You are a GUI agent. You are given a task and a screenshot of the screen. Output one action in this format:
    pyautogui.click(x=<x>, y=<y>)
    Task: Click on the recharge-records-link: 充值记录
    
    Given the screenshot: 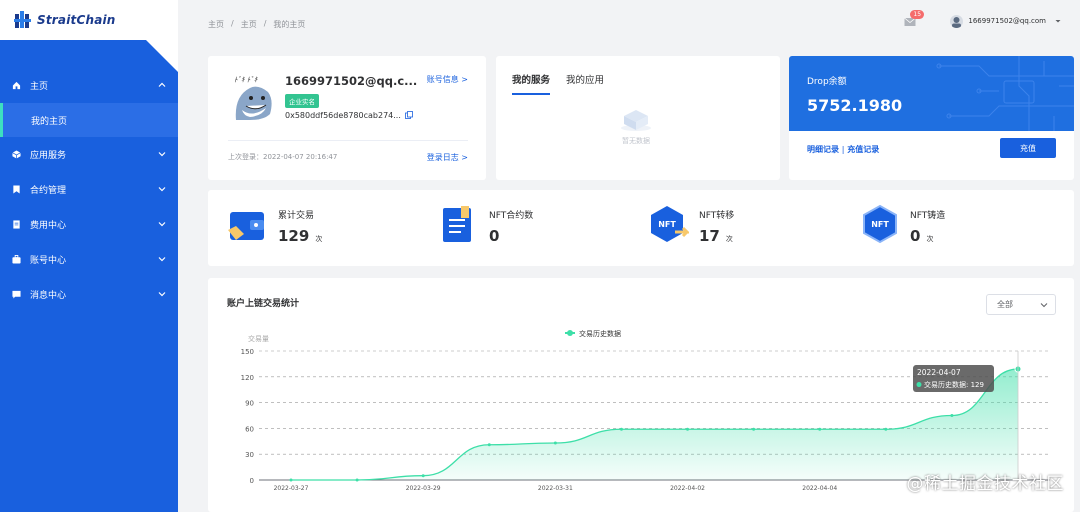 What is the action you would take?
    pyautogui.click(x=863, y=149)
    